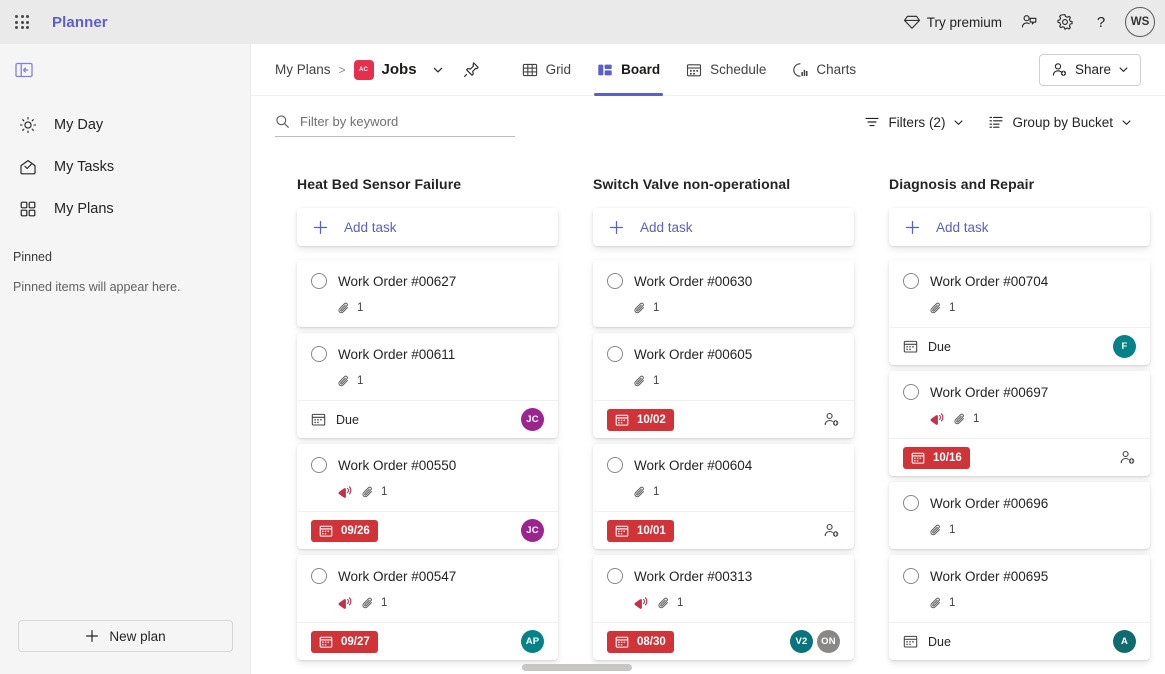 This screenshot has height=674, width=1165. I want to click on user-avatar: WS, so click(1140, 22).